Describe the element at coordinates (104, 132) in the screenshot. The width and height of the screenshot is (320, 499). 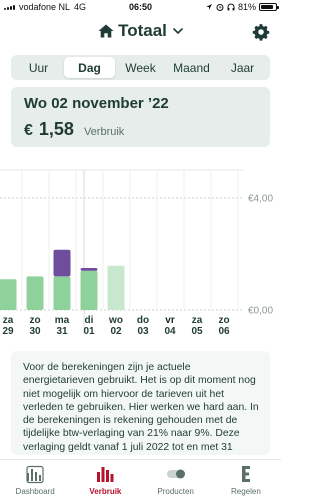
I see `cost-label: Verbruik` at that location.